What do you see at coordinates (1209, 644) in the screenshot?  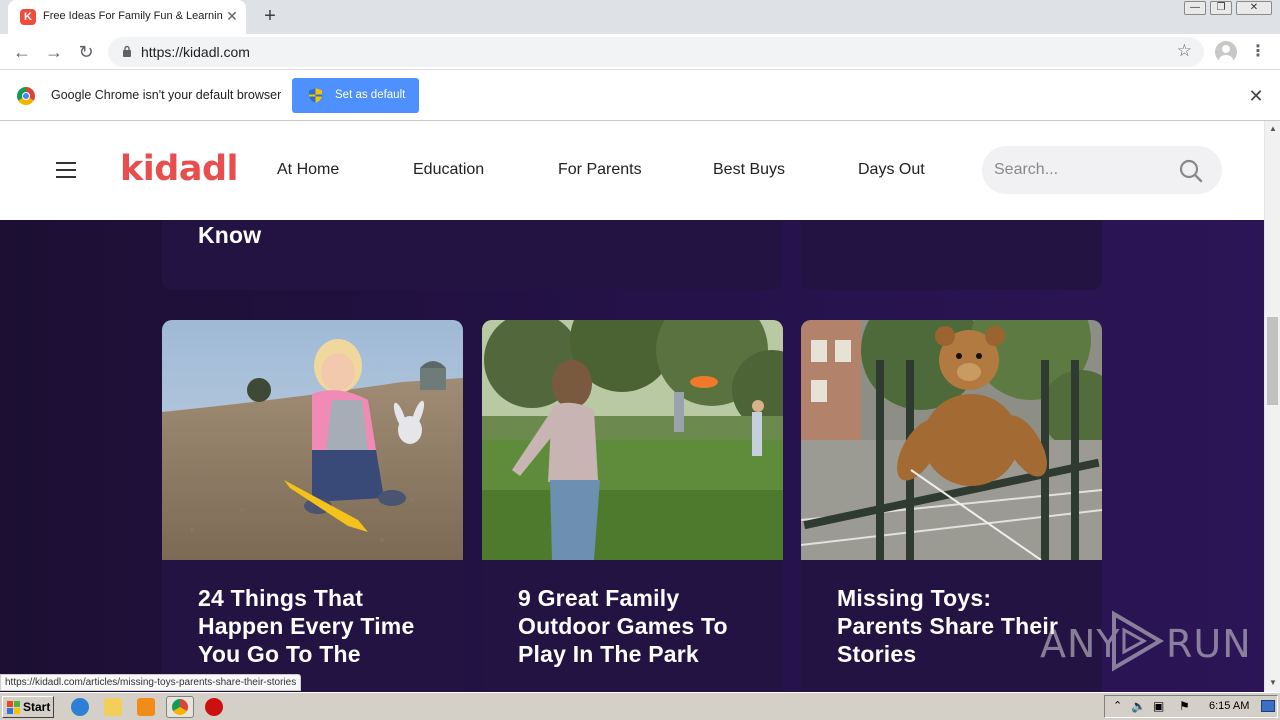 I see `watermark-right: RUN` at bounding box center [1209, 644].